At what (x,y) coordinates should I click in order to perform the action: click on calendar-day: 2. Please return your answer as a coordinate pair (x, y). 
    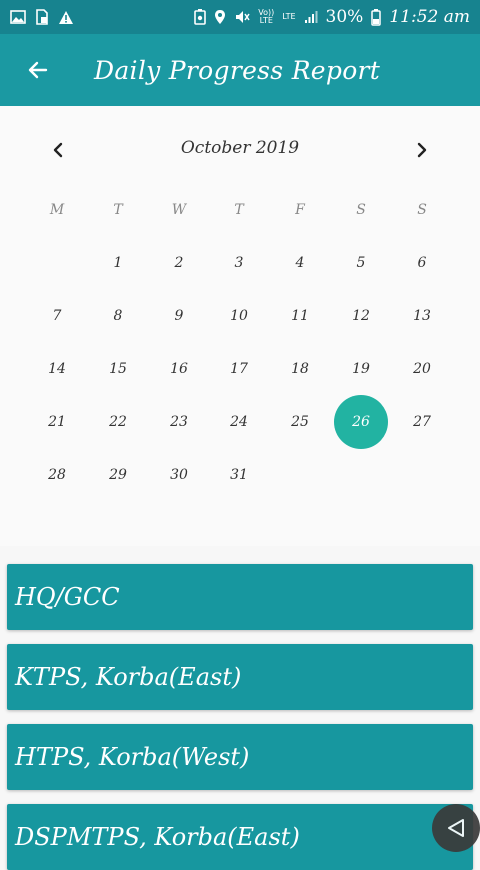
    Looking at the image, I should click on (179, 263).